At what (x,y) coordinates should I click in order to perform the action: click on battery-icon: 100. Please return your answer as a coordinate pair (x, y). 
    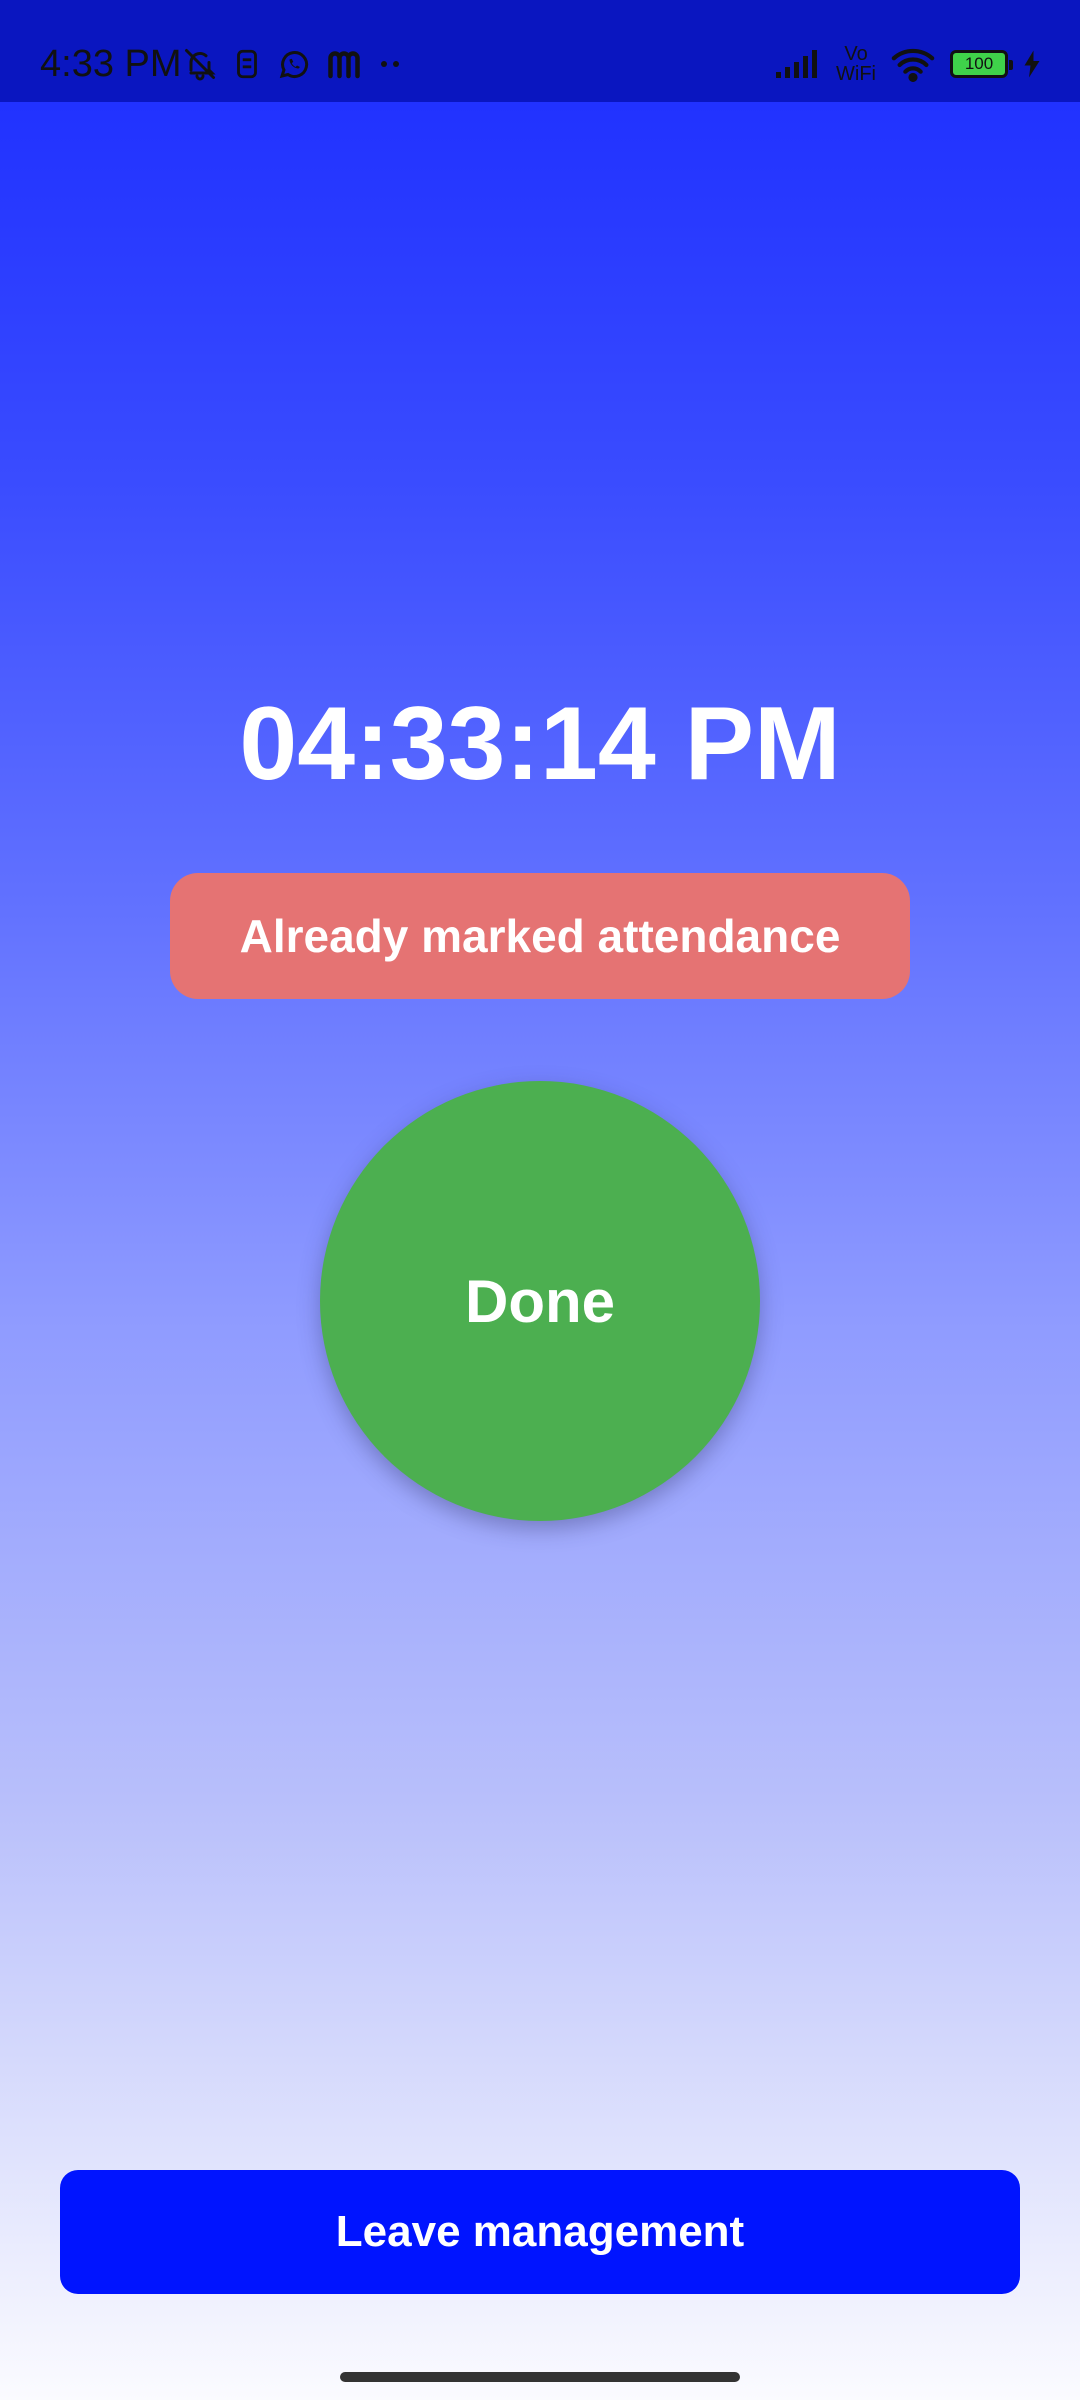
    Looking at the image, I should click on (981, 64).